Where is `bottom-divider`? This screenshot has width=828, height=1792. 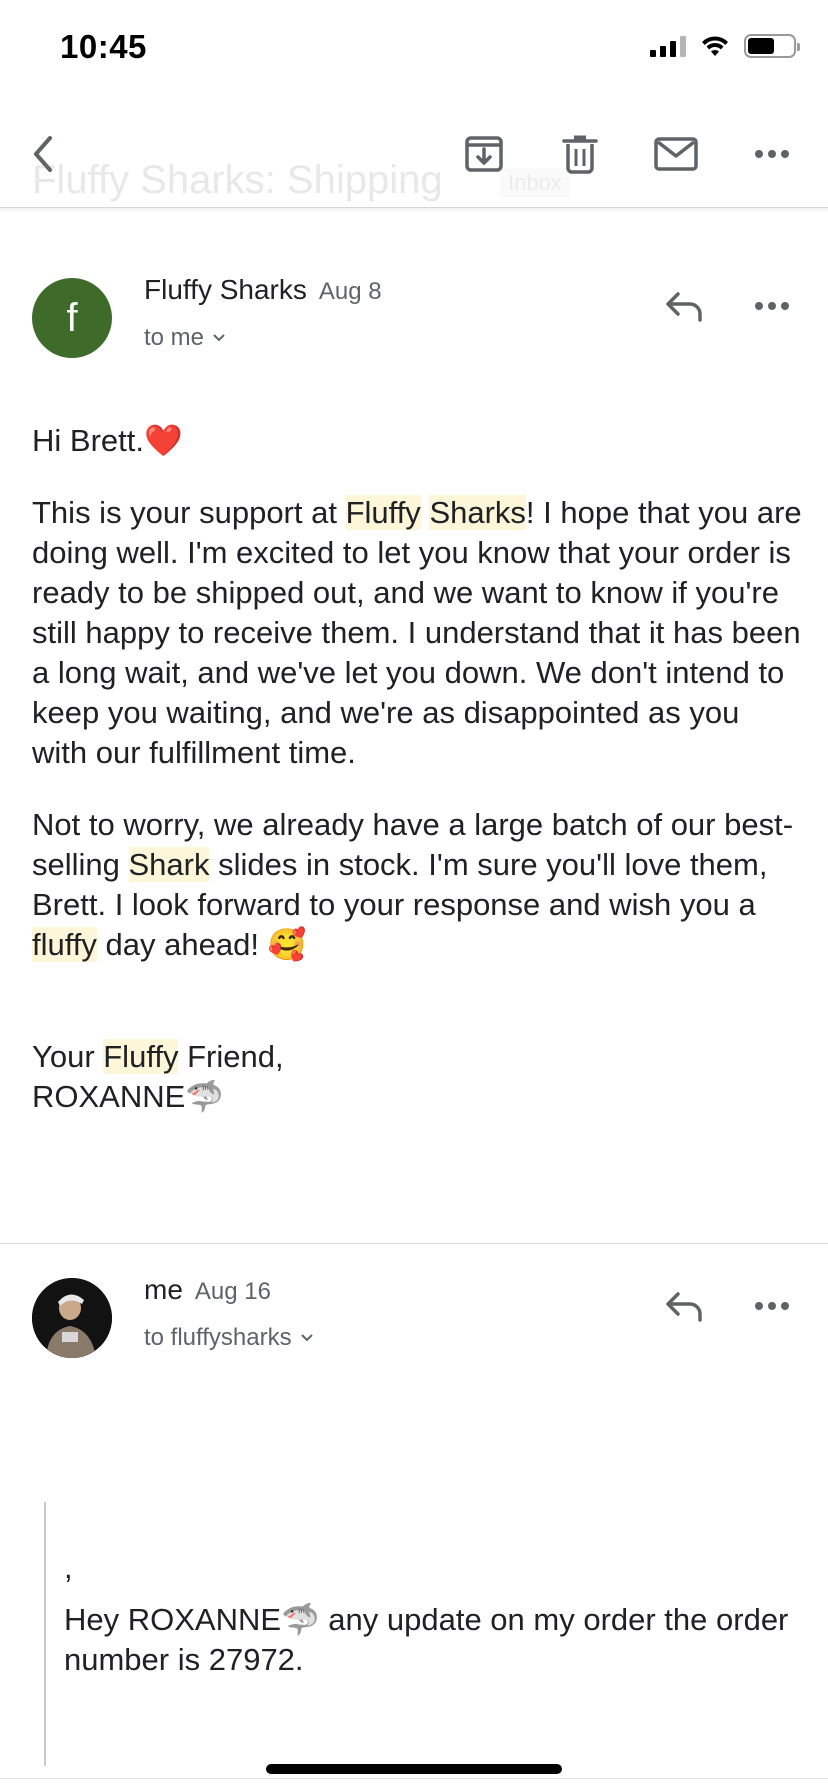 bottom-divider is located at coordinates (414, 1778).